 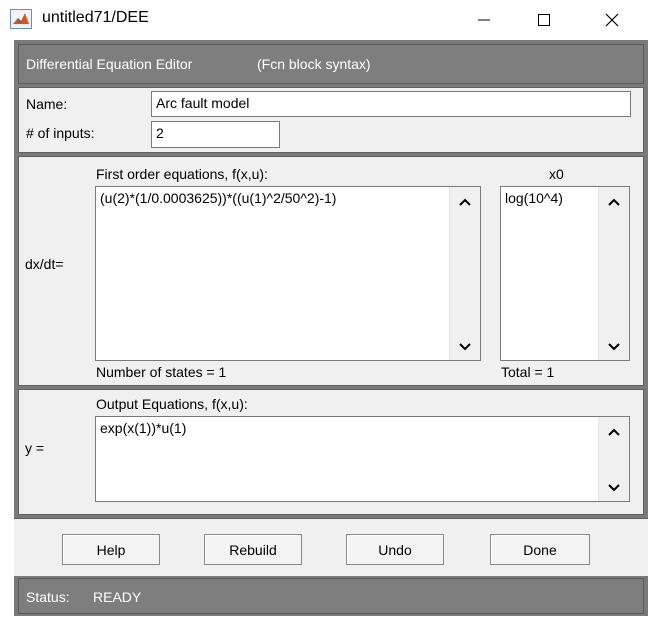 What do you see at coordinates (540, 549) in the screenshot?
I see `done-button: Done` at bounding box center [540, 549].